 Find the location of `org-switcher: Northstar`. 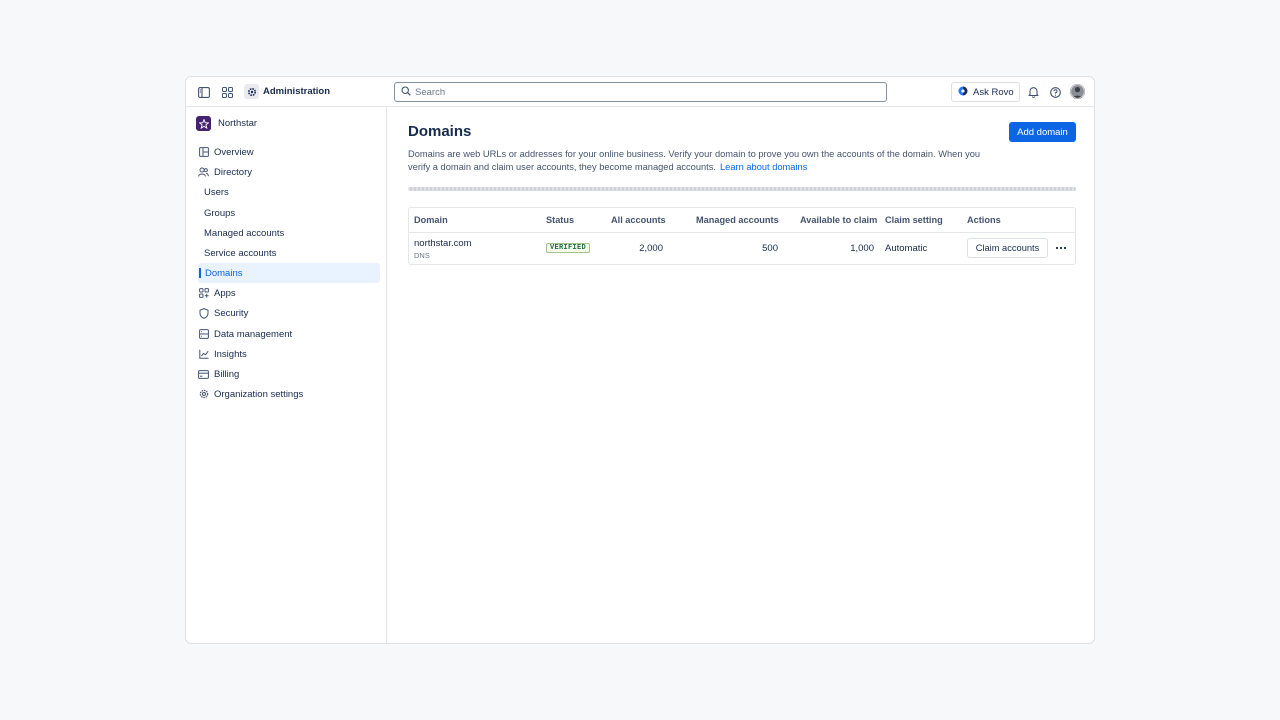

org-switcher: Northstar is located at coordinates (226, 123).